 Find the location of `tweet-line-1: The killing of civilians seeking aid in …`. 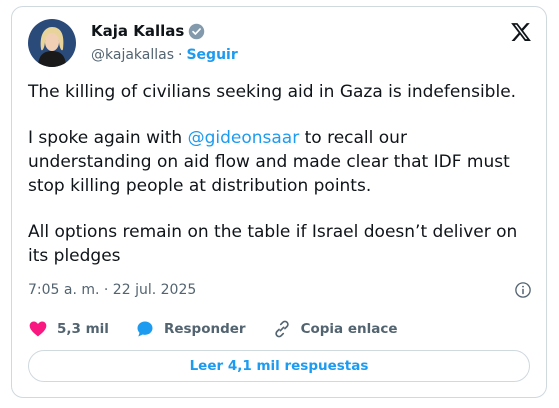

tweet-line-1: The killing of civilians seeking aid in … is located at coordinates (272, 92).